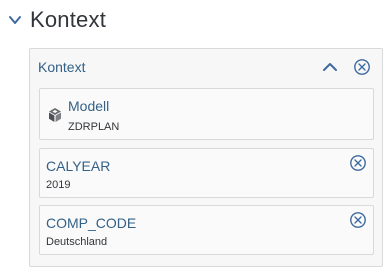 This screenshot has width=390, height=277. I want to click on model-title: Modell, so click(88, 106).